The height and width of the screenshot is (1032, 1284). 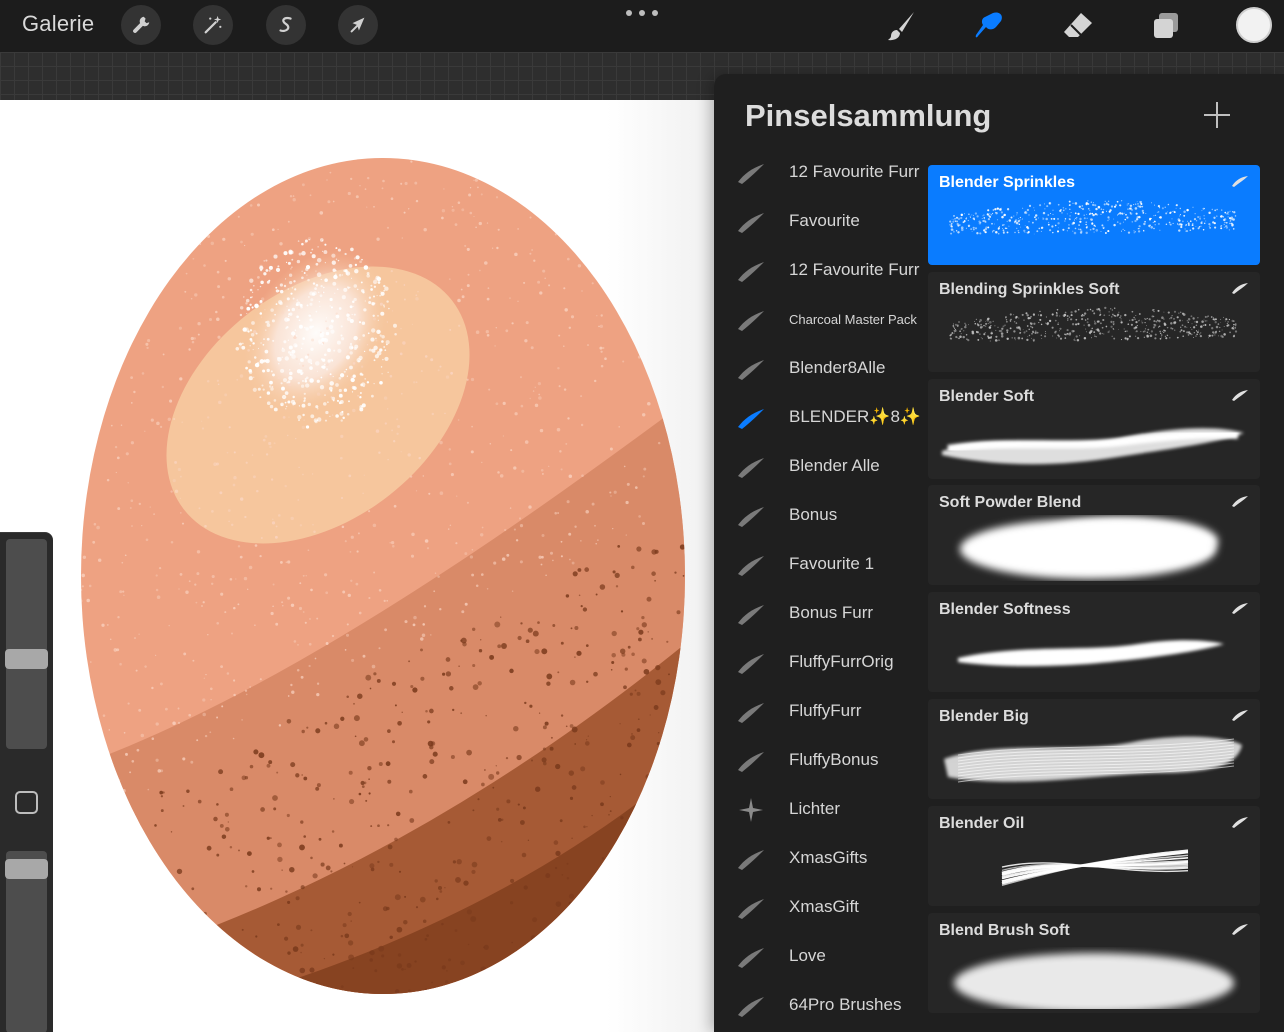 I want to click on brush-size-slider-handle, so click(x=26, y=659).